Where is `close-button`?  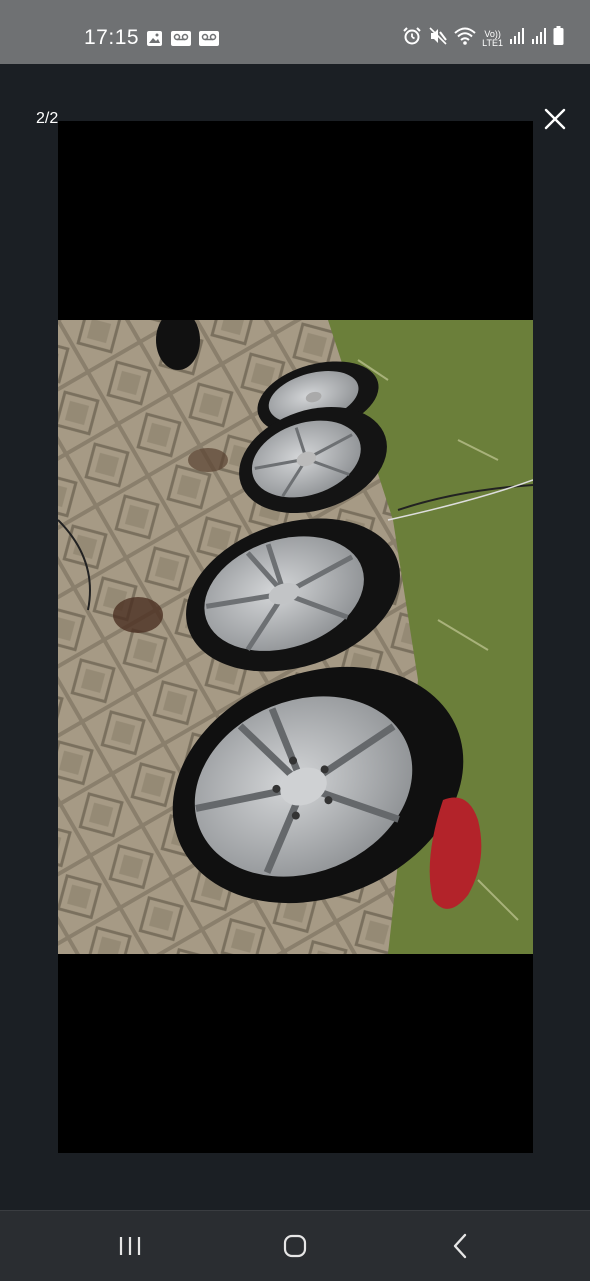
close-button is located at coordinates (555, 119).